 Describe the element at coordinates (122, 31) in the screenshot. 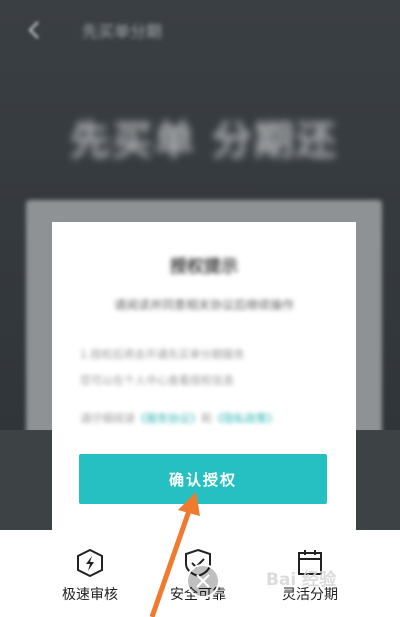

I see `background-title: 先买单分期` at that location.